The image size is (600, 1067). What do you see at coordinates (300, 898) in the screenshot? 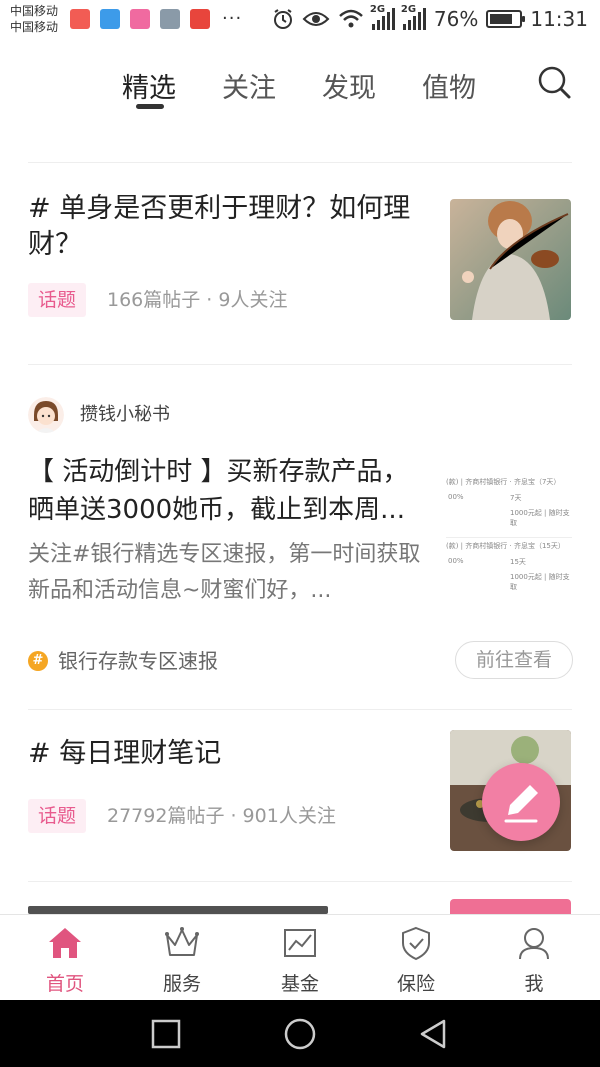
I see `topic-card-partial` at bounding box center [300, 898].